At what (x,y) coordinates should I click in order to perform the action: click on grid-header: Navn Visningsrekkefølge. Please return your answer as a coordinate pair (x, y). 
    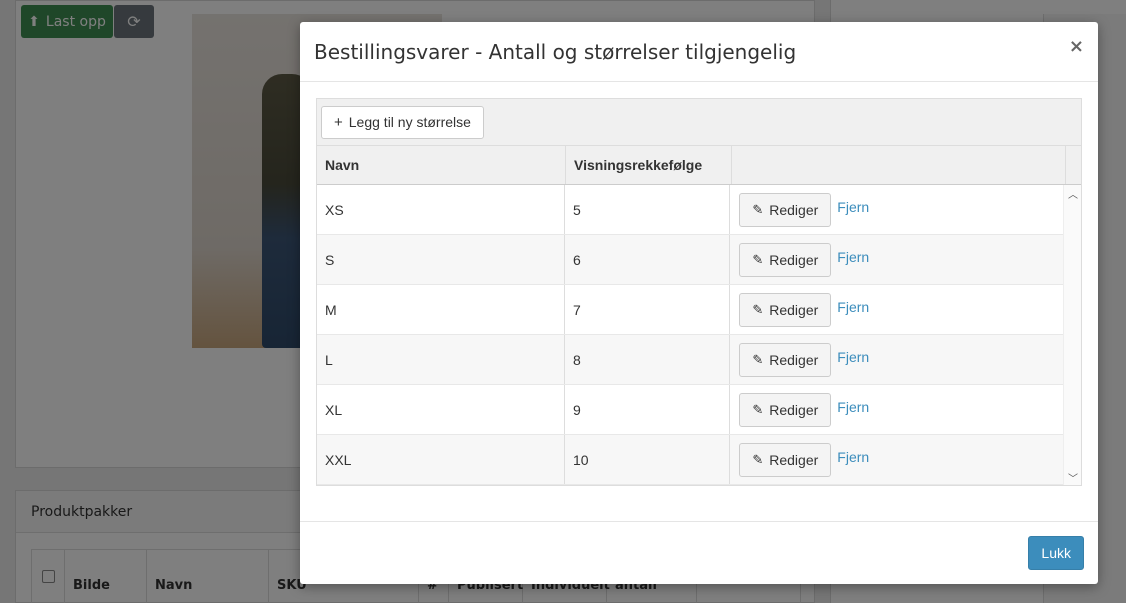
    Looking at the image, I should click on (699, 165).